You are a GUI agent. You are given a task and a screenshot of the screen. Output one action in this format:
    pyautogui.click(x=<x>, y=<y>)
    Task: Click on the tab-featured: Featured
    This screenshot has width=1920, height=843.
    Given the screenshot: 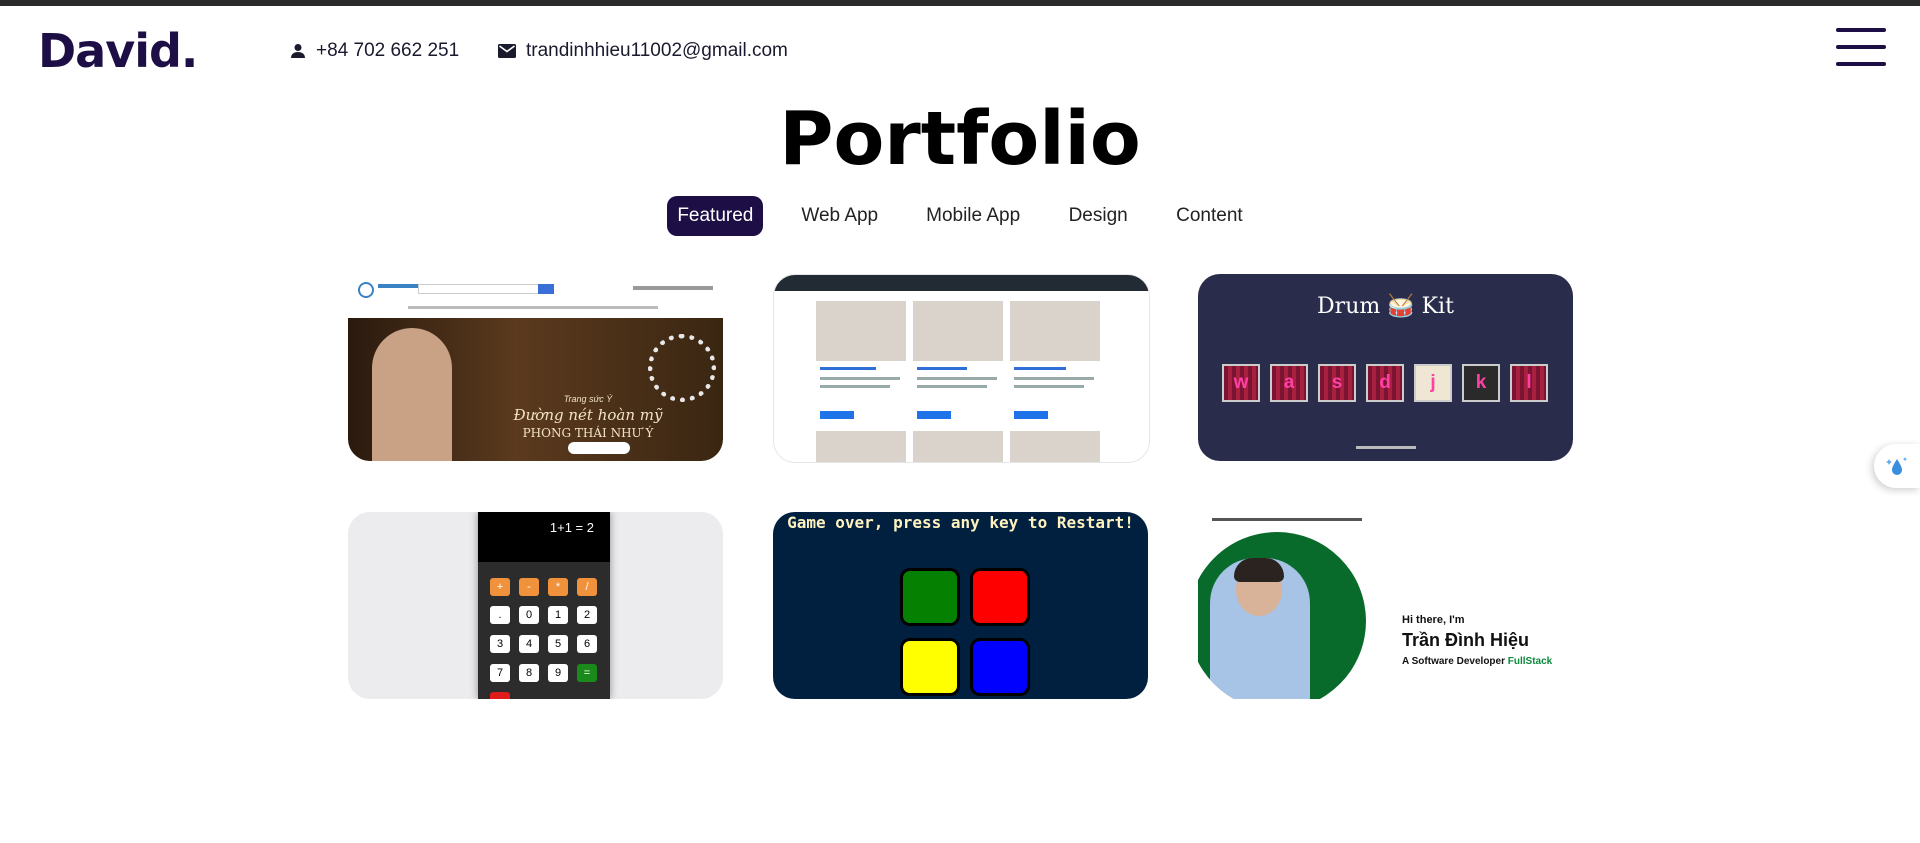 What is the action you would take?
    pyautogui.click(x=715, y=216)
    